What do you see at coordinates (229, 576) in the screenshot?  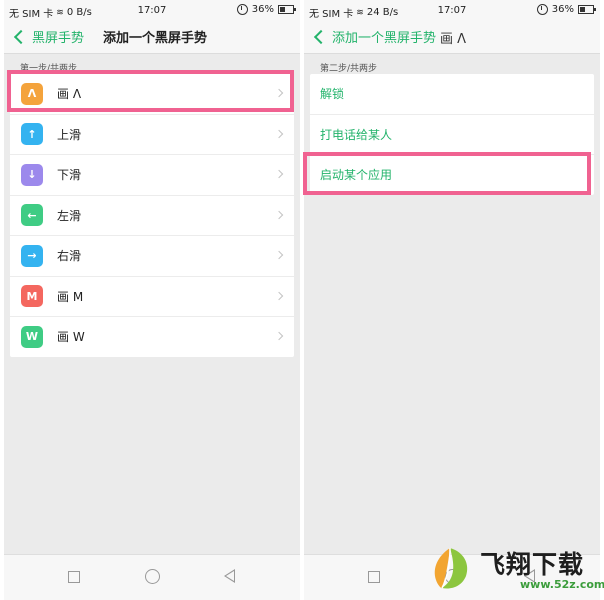 I see `back-triangle-button` at bounding box center [229, 576].